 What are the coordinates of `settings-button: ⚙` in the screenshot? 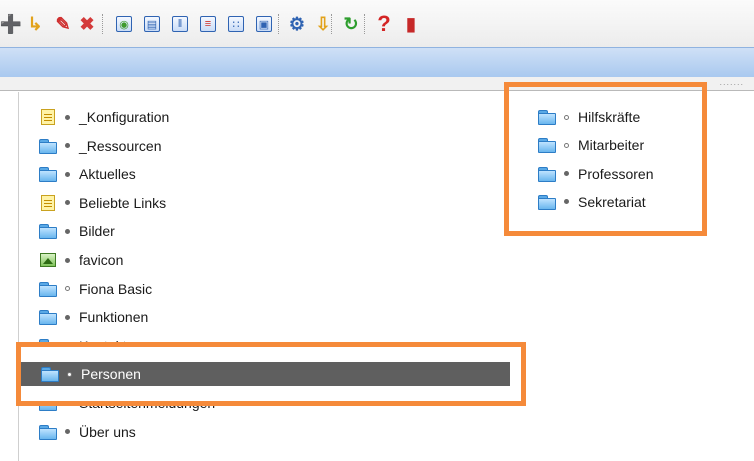 It's located at (297, 24).